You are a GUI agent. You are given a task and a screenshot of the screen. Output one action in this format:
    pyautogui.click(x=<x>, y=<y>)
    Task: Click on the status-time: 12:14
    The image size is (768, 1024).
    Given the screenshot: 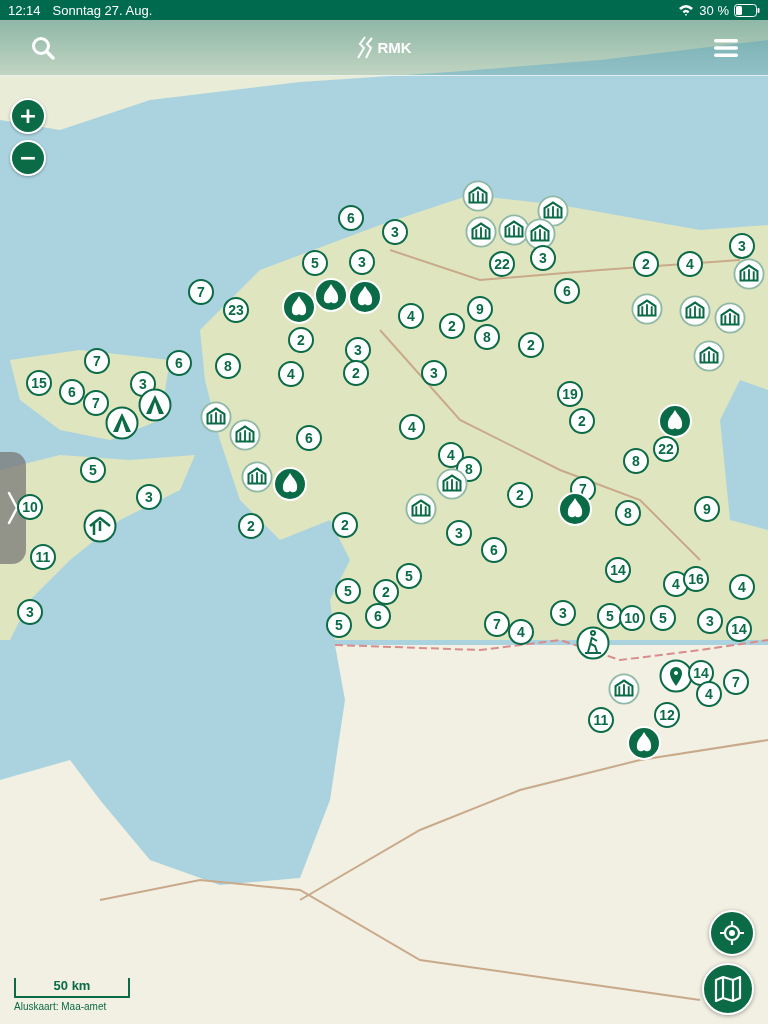 What is the action you would take?
    pyautogui.click(x=24, y=10)
    